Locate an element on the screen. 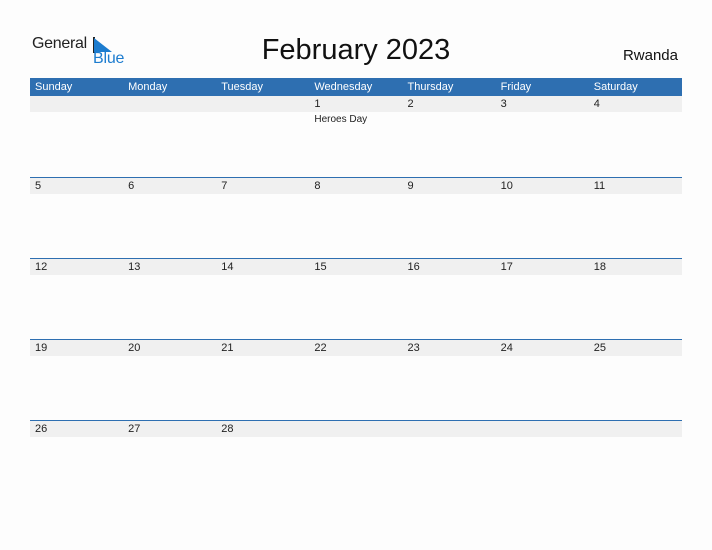  day-number: 14 is located at coordinates (227, 267).